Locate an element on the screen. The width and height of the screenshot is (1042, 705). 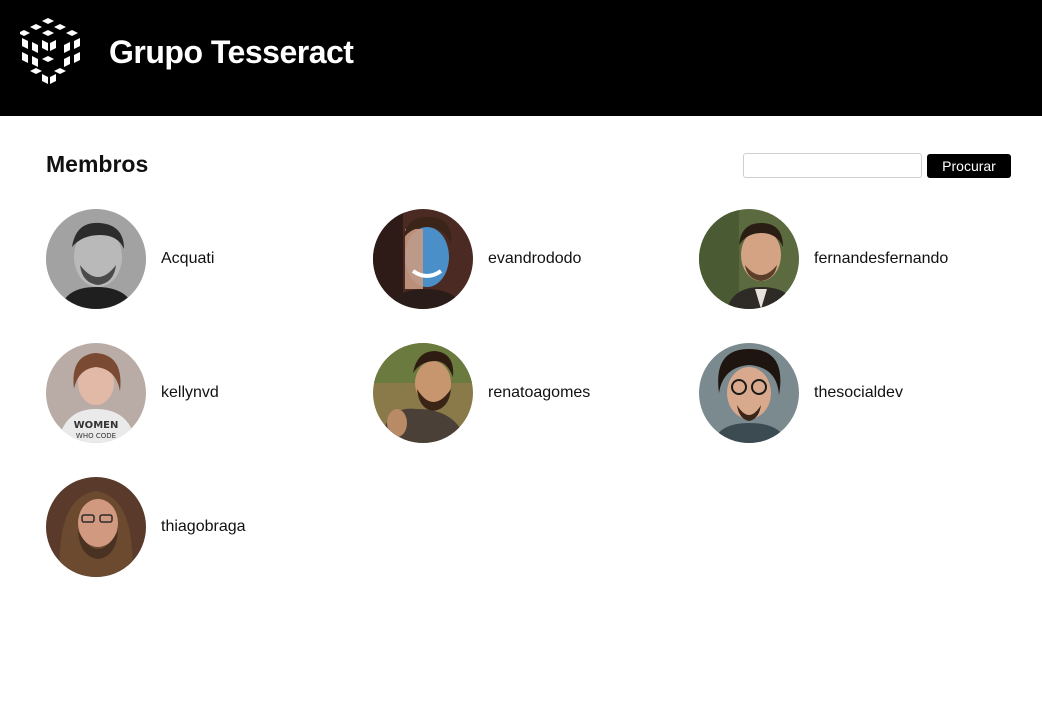
member-name: kellynvd is located at coordinates (190, 393).